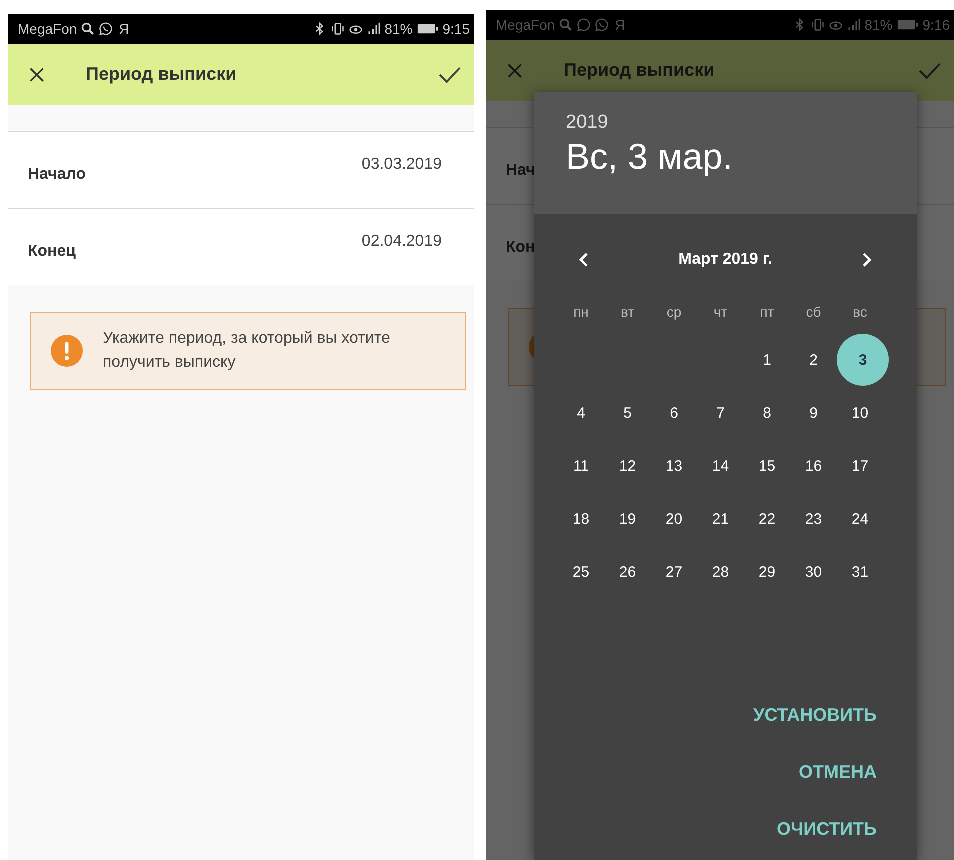  Describe the element at coordinates (863, 360) in the screenshot. I see `calendar-day: 3` at that location.